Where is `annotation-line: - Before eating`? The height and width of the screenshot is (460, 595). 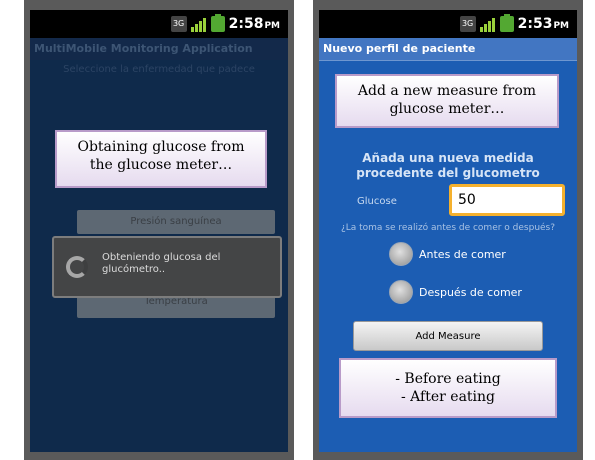
annotation-line: - Before eating is located at coordinates (448, 379).